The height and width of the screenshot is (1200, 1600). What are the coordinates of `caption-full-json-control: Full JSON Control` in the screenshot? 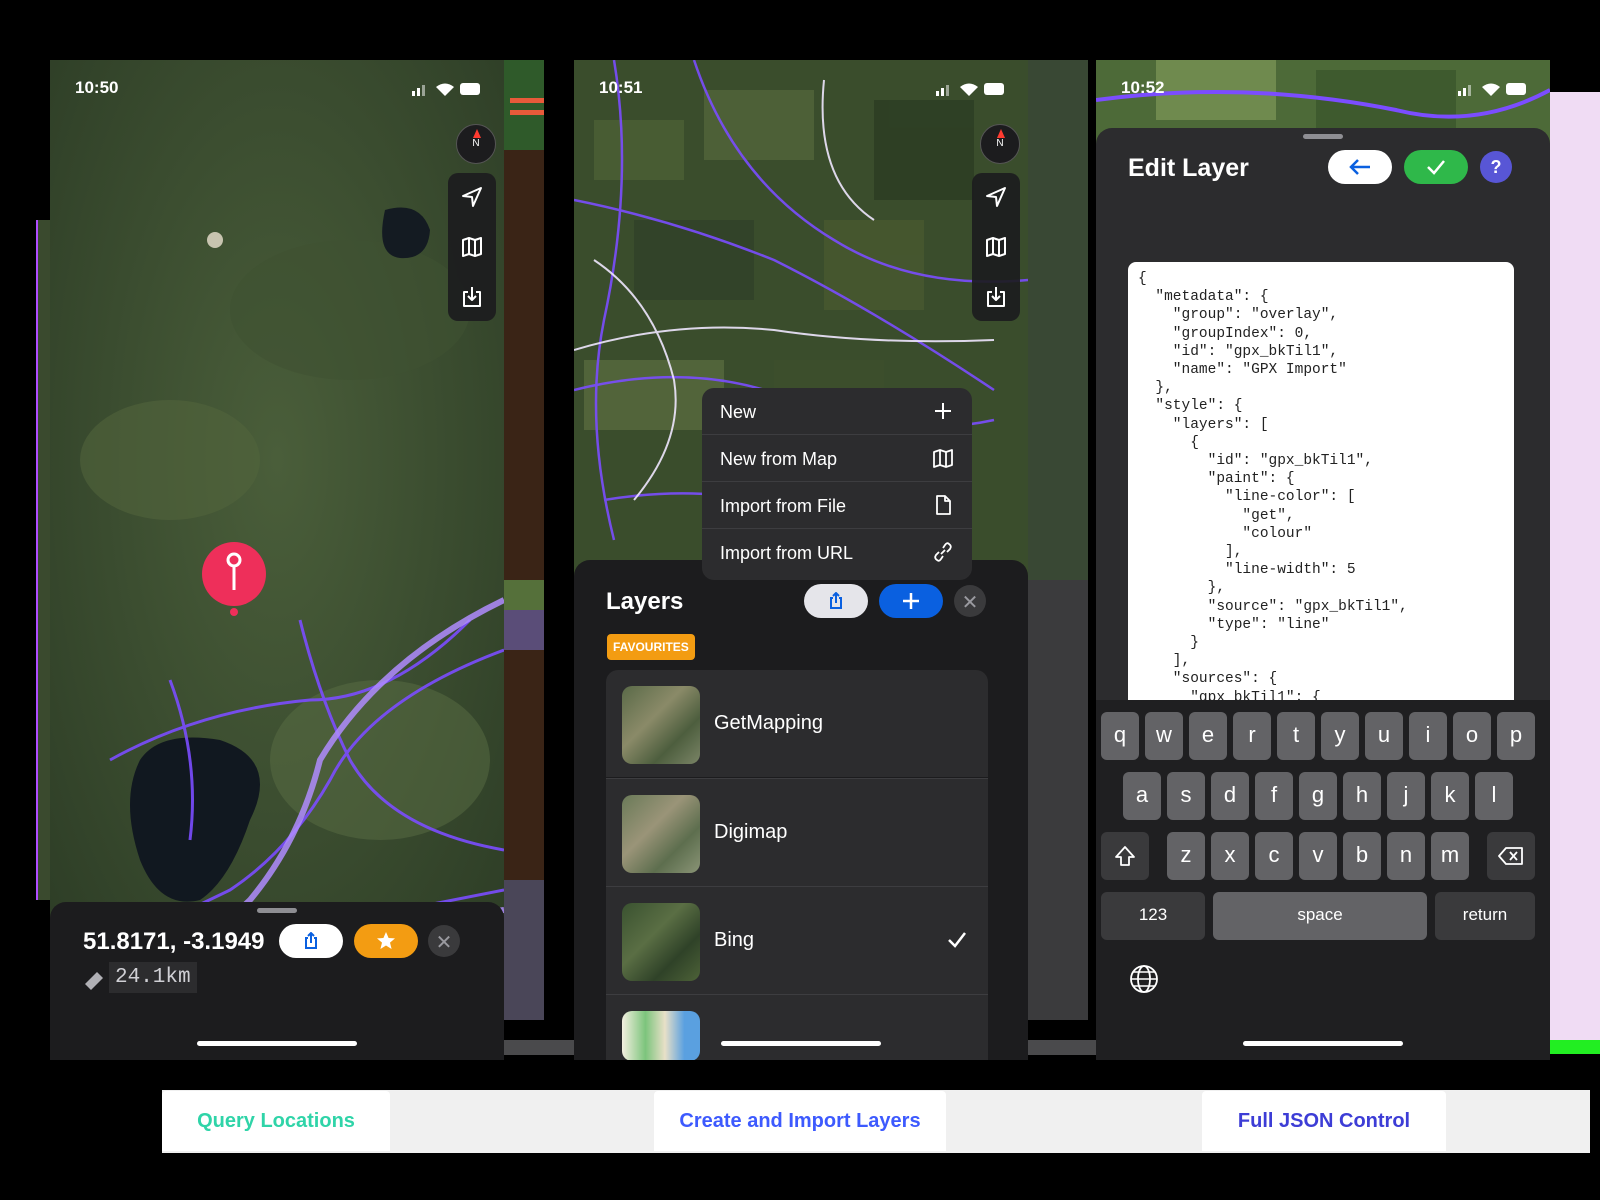 It's located at (1324, 1121).